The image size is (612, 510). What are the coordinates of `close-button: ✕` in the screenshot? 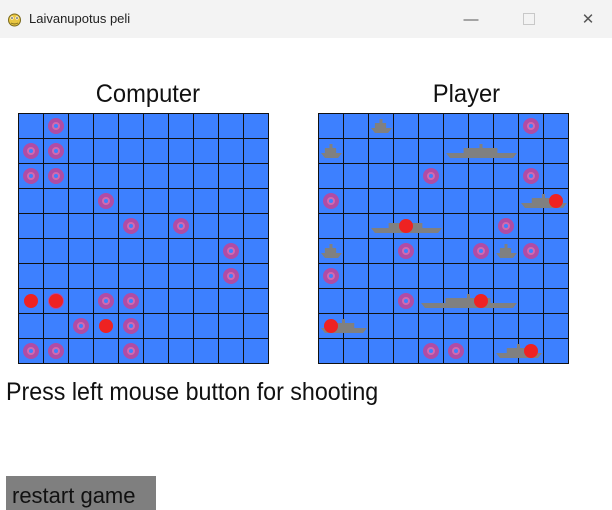 It's located at (588, 19).